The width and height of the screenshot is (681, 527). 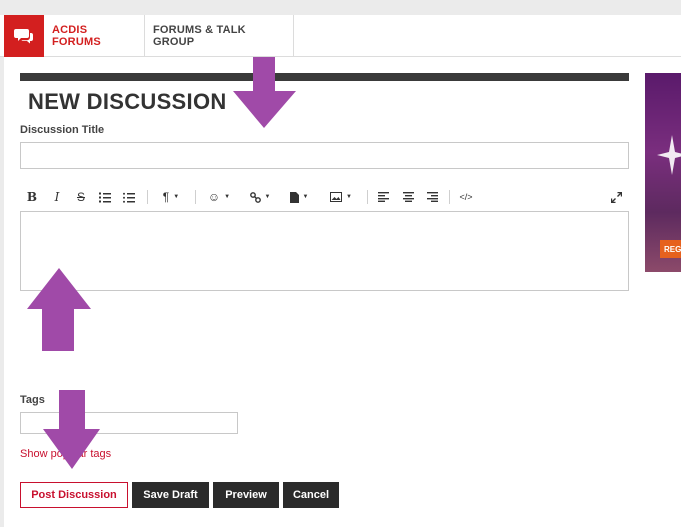 What do you see at coordinates (324, 77) in the screenshot?
I see `heading-rule` at bounding box center [324, 77].